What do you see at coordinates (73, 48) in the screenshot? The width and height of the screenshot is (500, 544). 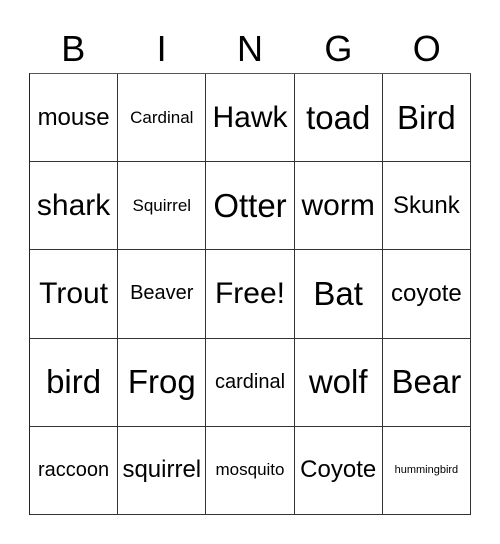 I see `header-letter-b: B` at bounding box center [73, 48].